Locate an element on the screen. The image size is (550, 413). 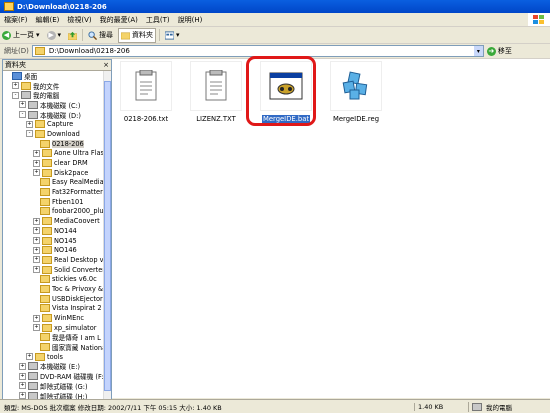
tree-item: + NO146 is located at coordinates (57, 250).